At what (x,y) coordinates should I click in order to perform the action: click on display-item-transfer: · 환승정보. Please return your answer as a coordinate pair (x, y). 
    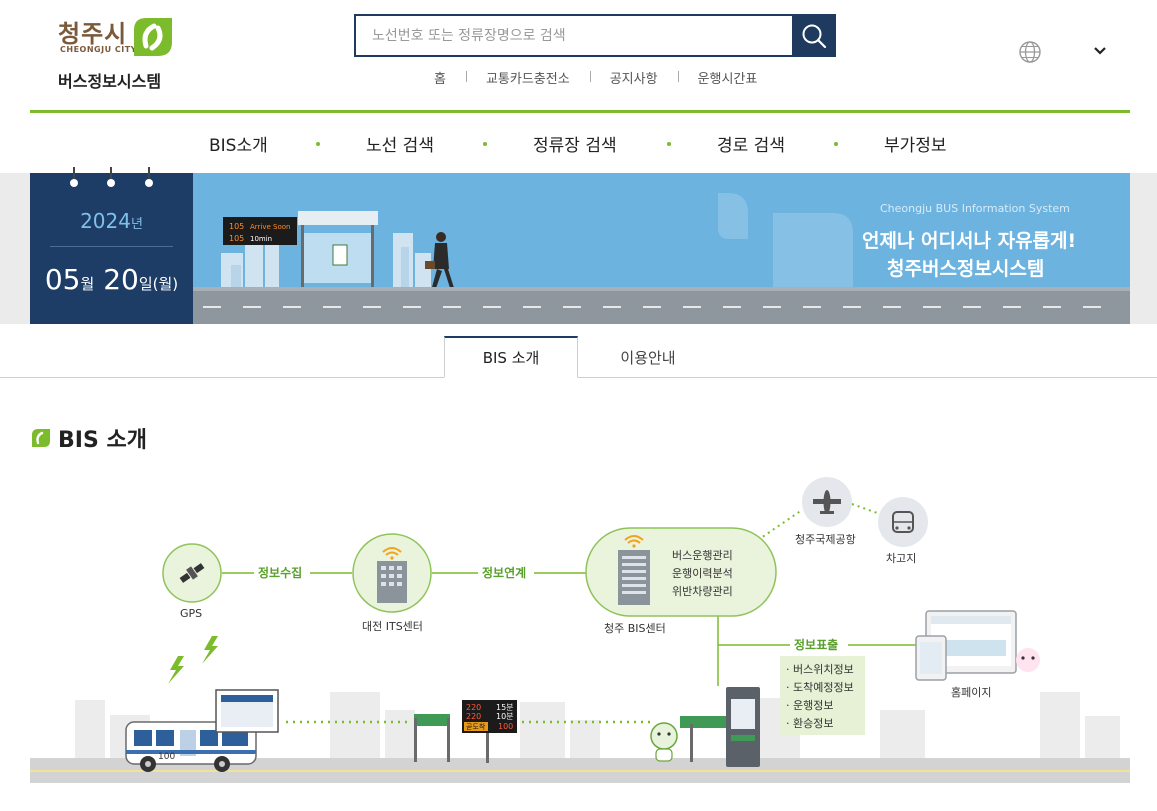
    Looking at the image, I should click on (809, 723).